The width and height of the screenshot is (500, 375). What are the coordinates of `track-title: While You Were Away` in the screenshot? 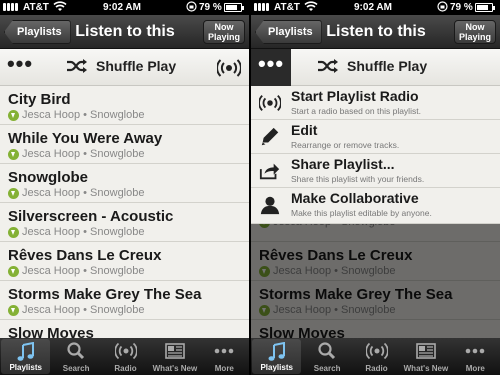 It's located at (85, 138).